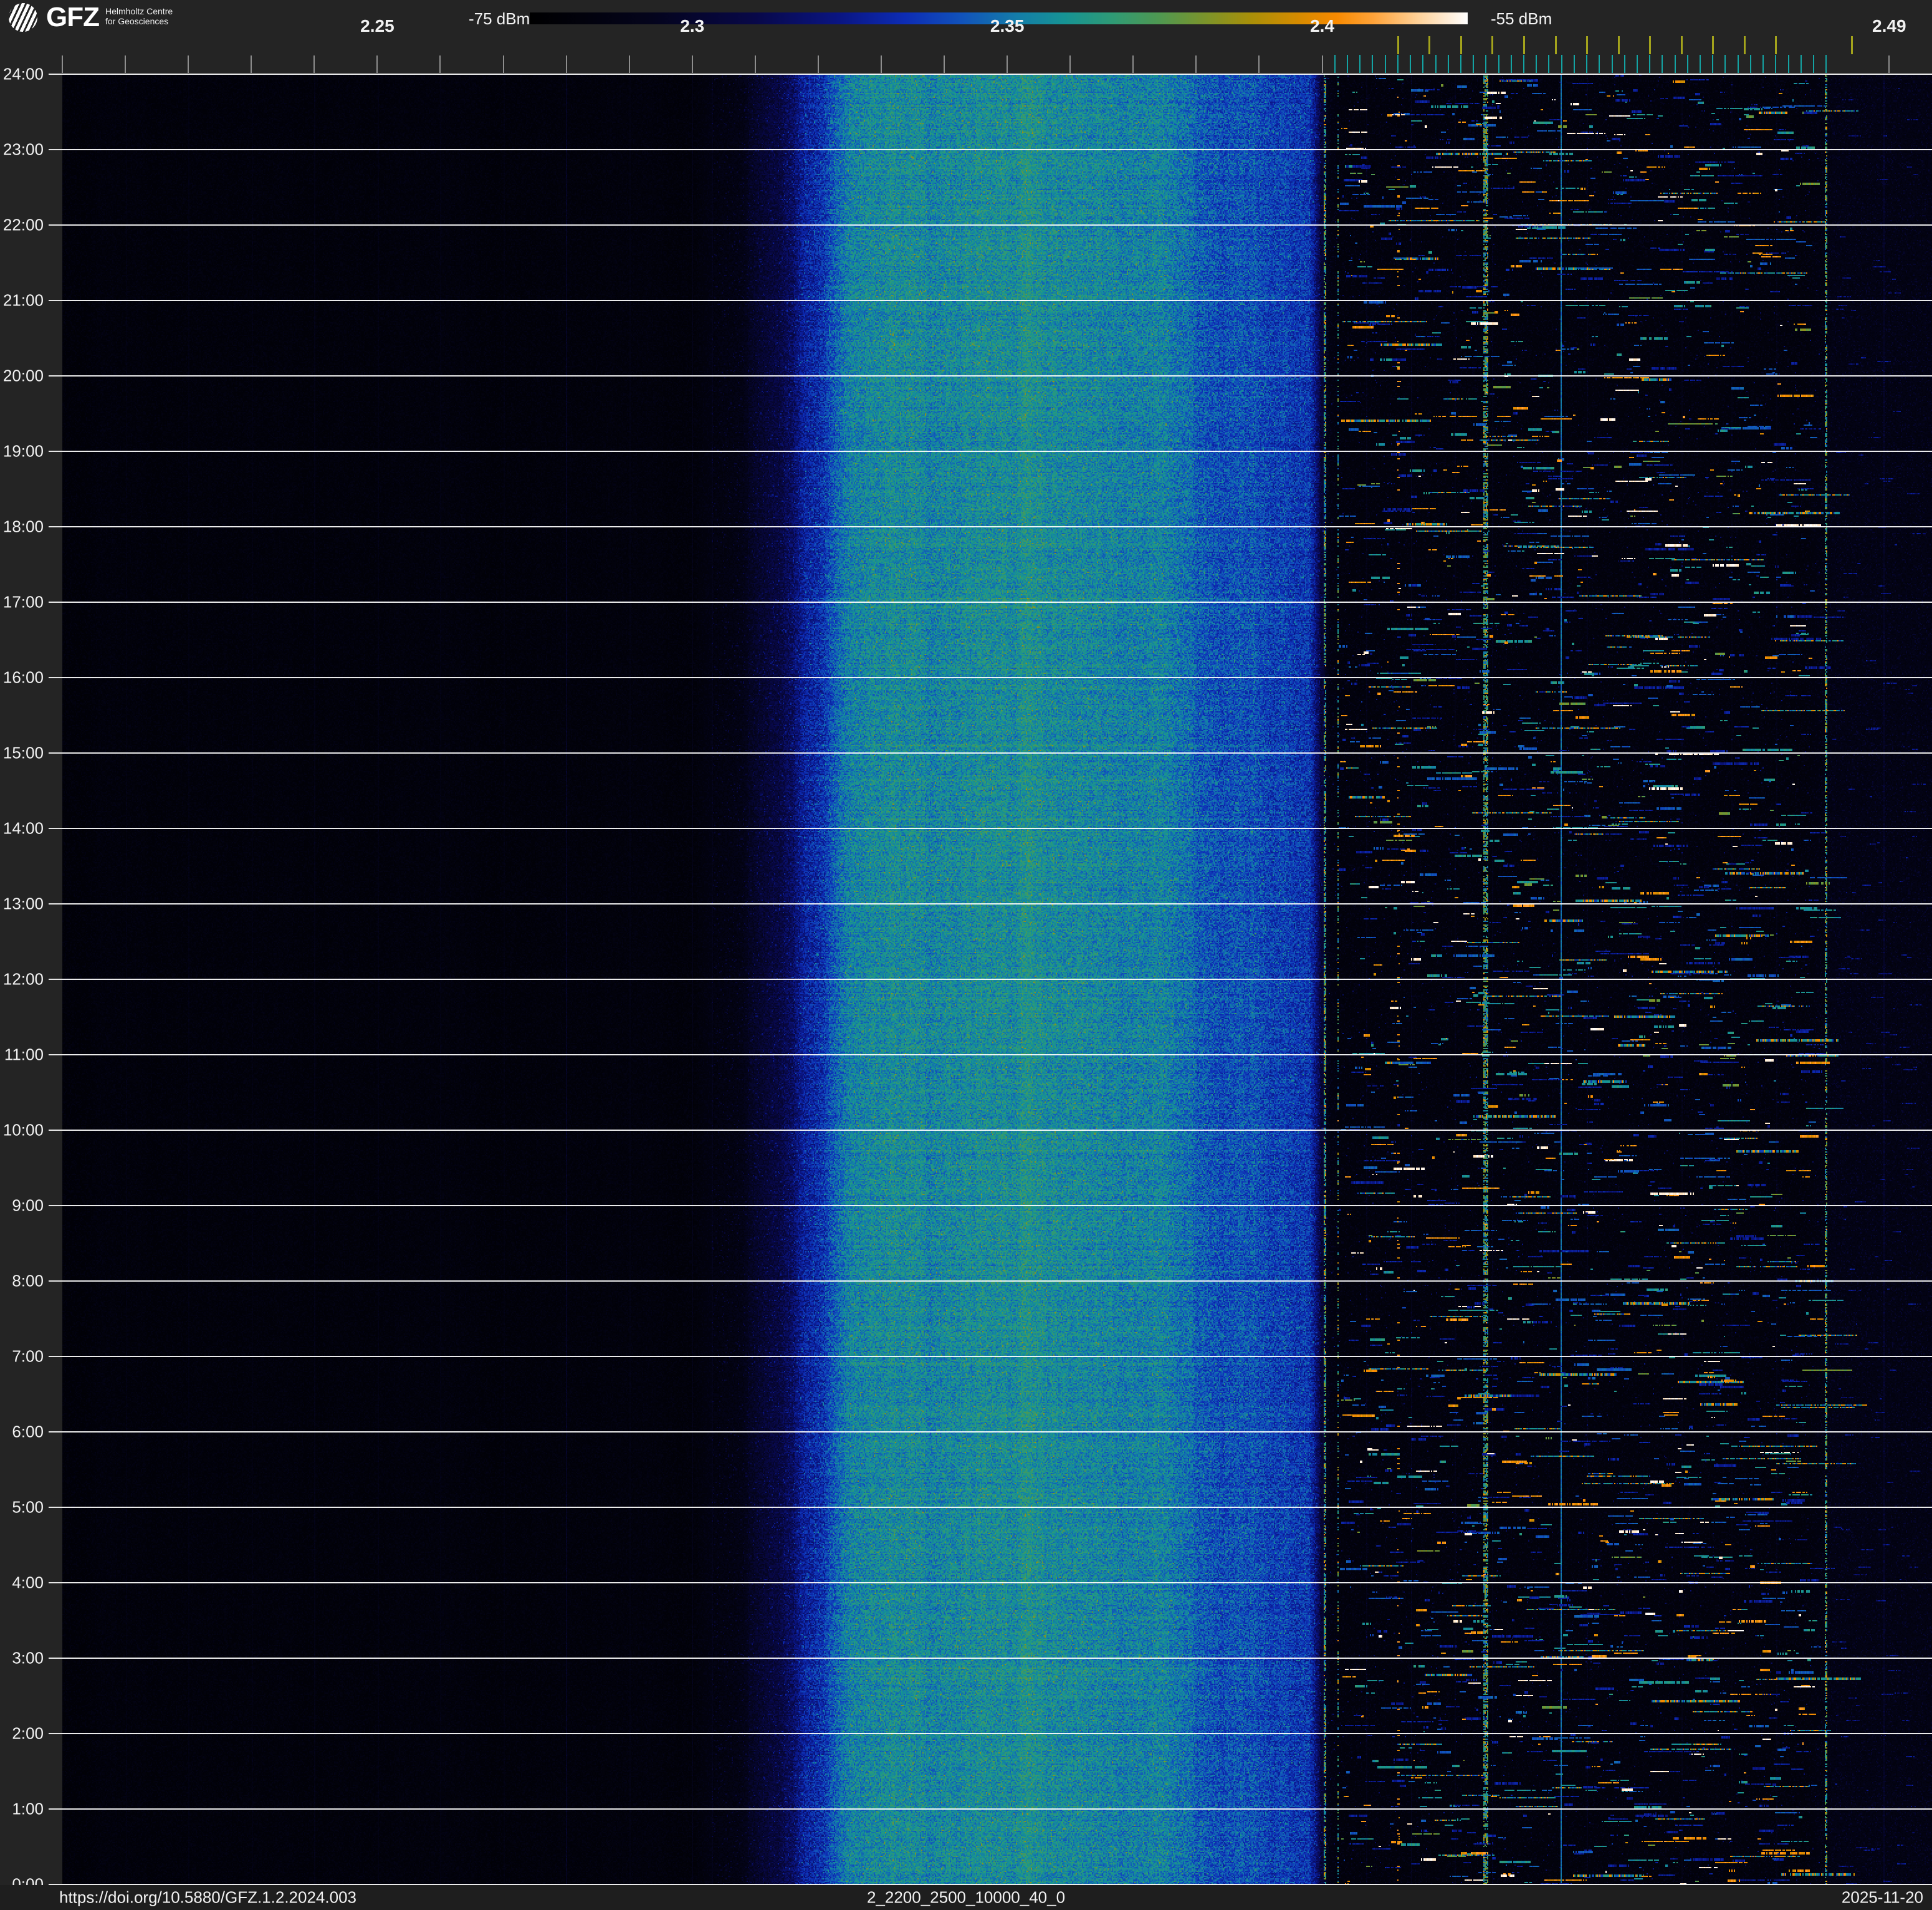  What do you see at coordinates (23, 451) in the screenshot?
I see `time-axis-label: 19:00` at bounding box center [23, 451].